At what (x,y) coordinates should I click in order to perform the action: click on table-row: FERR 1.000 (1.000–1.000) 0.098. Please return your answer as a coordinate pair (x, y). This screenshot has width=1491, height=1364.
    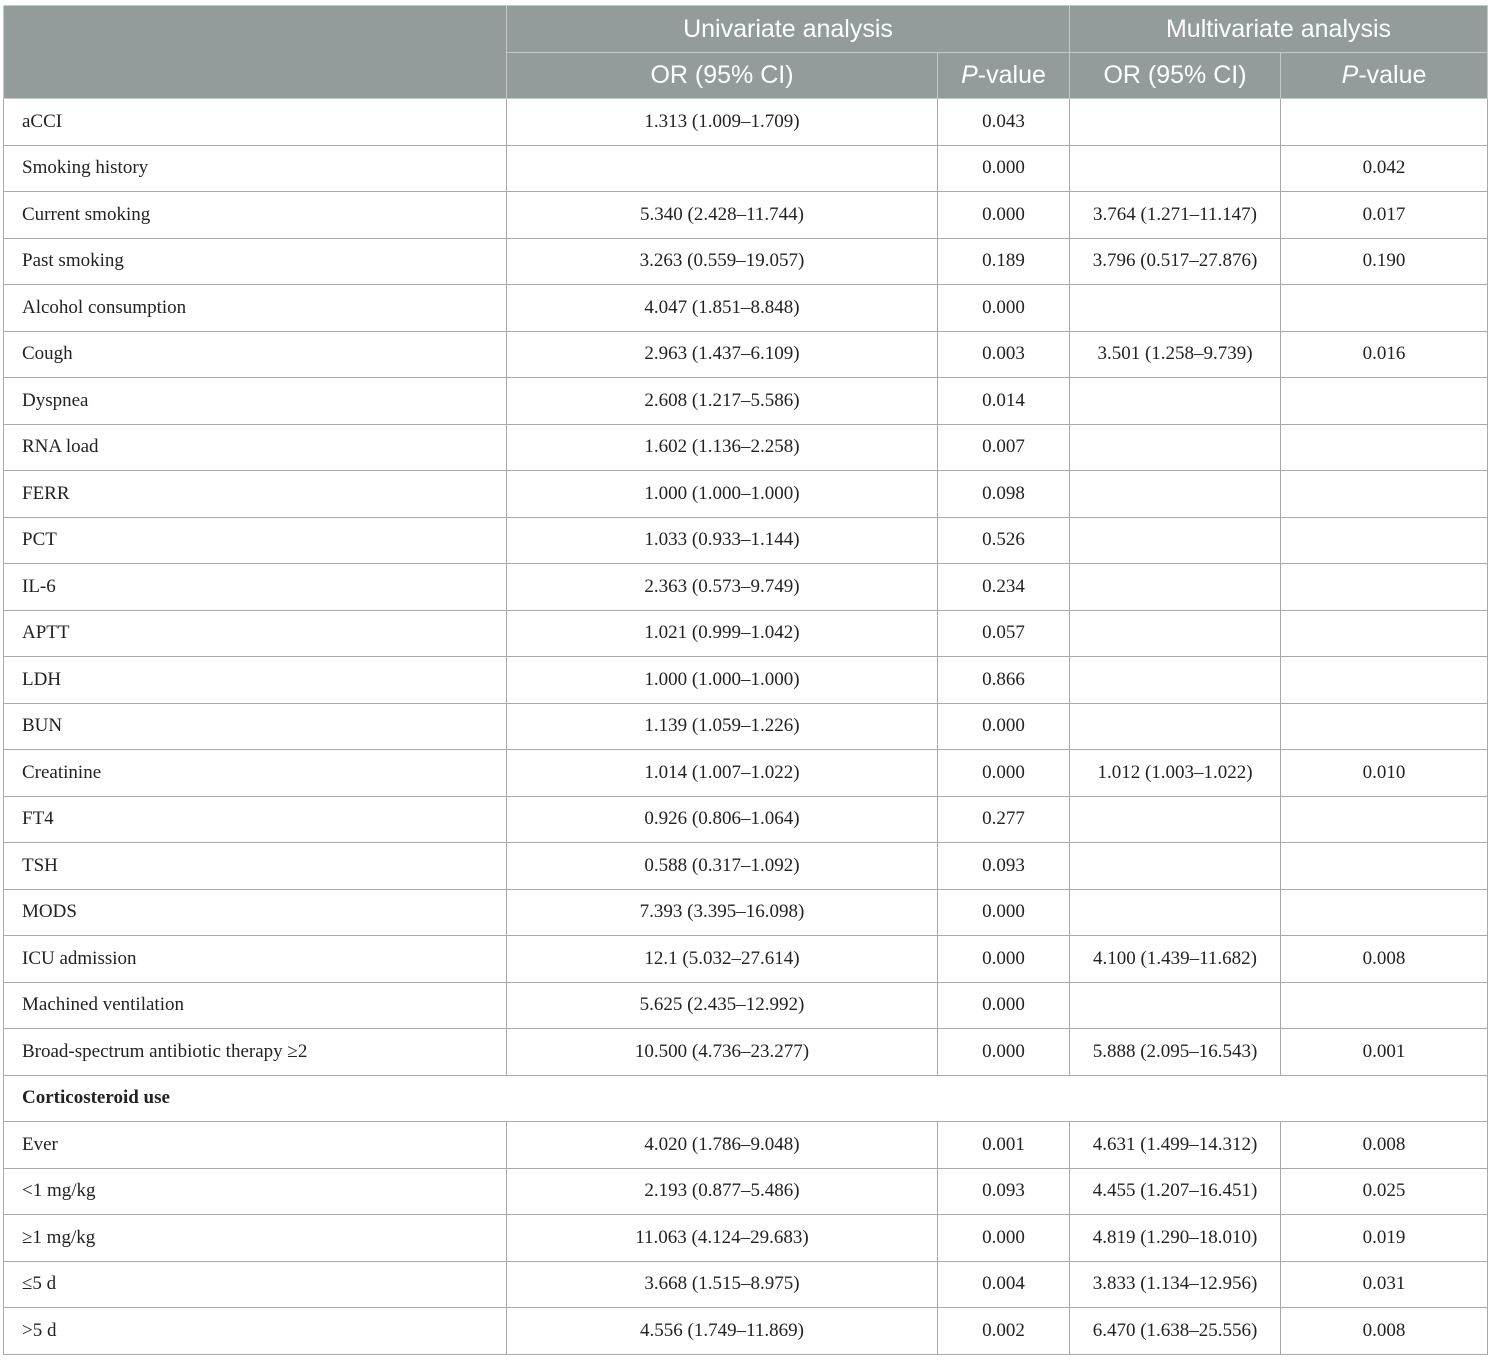
    Looking at the image, I should click on (746, 494).